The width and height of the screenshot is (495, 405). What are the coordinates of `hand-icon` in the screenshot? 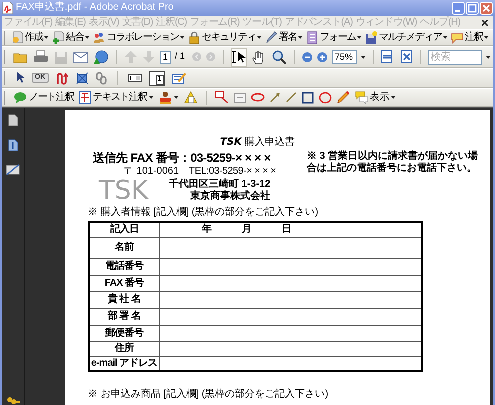 It's located at (259, 57).